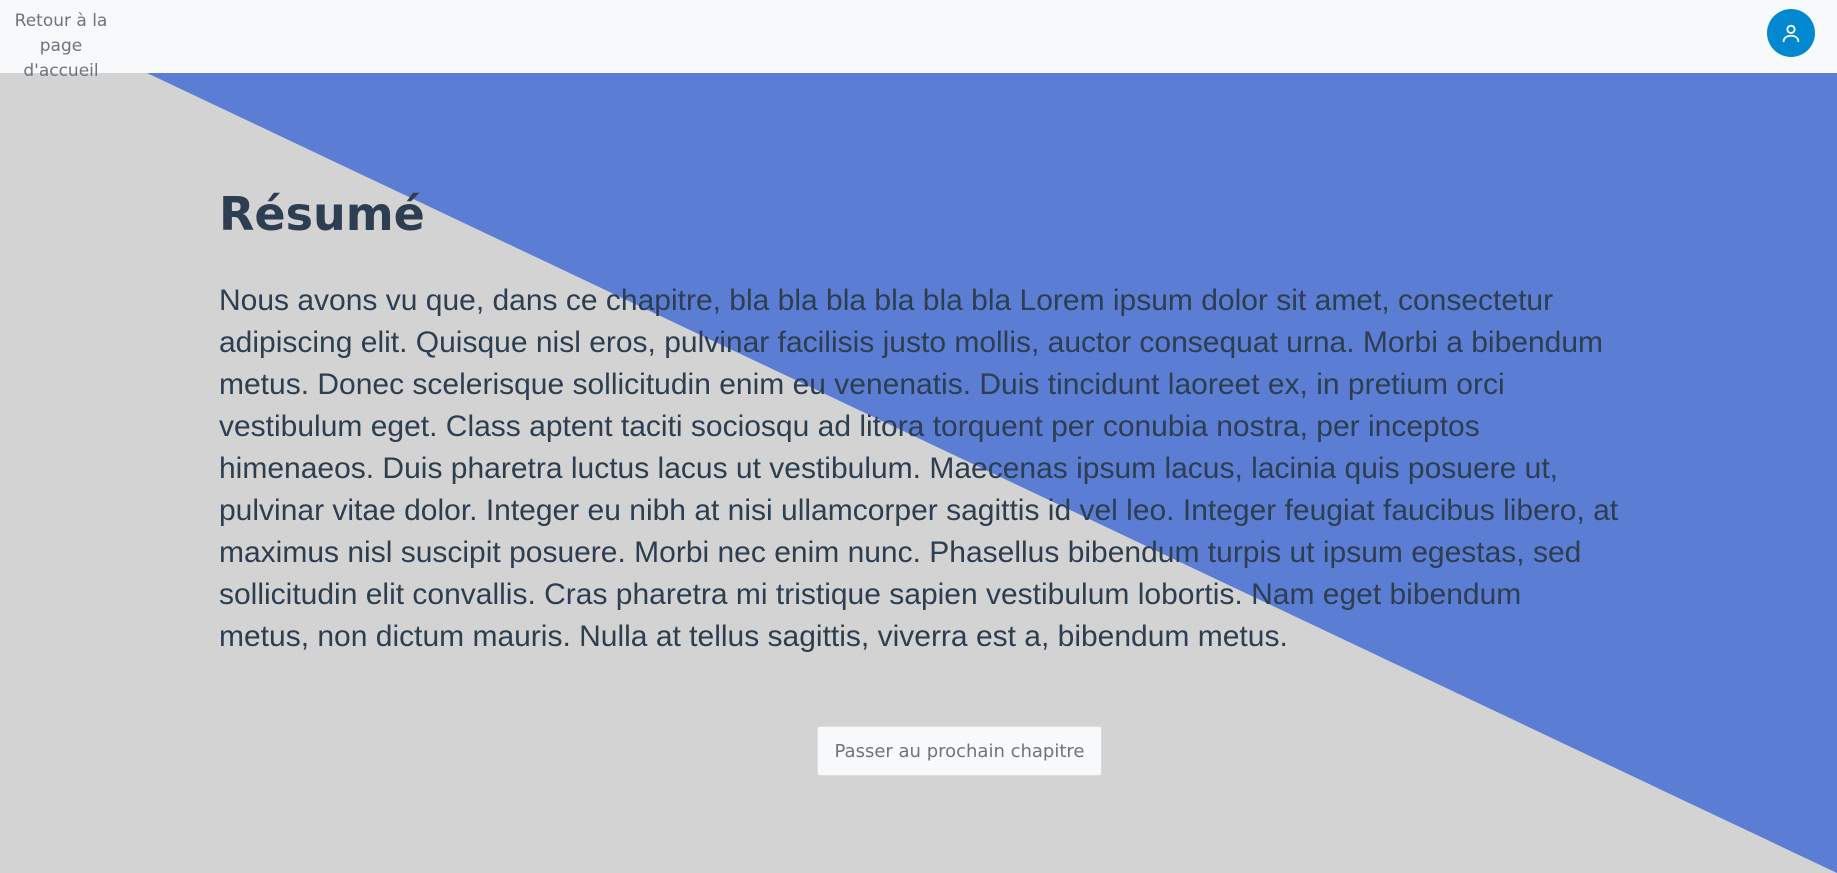  I want to click on page-title: Résumé, so click(322, 214).